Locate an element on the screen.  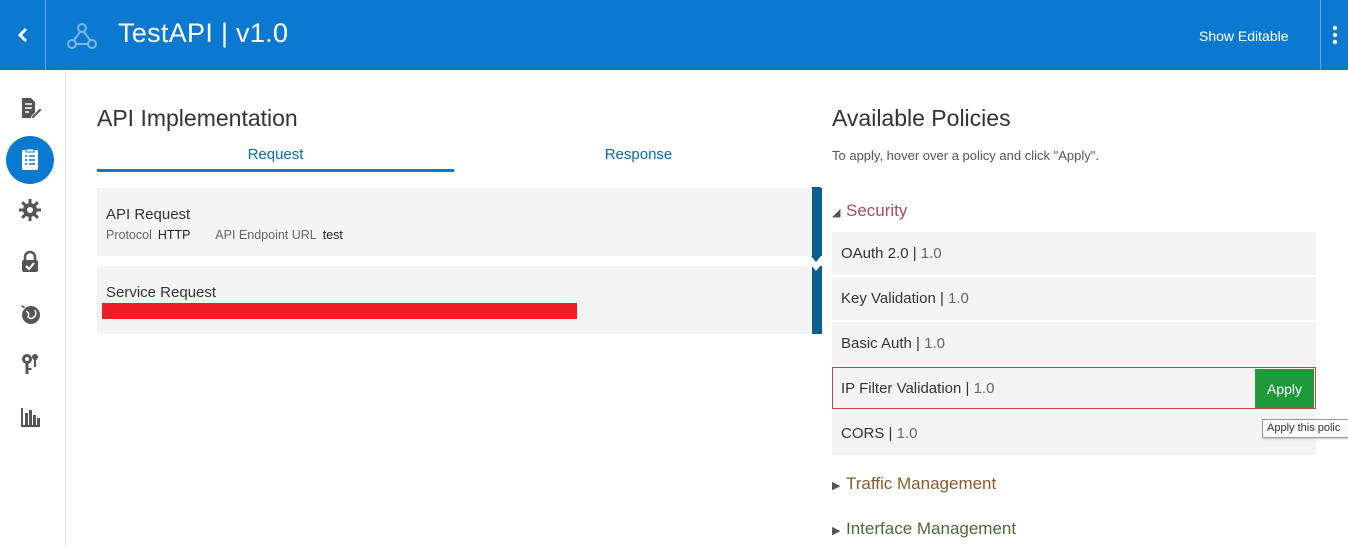
bar-chart-icon is located at coordinates (30, 417).